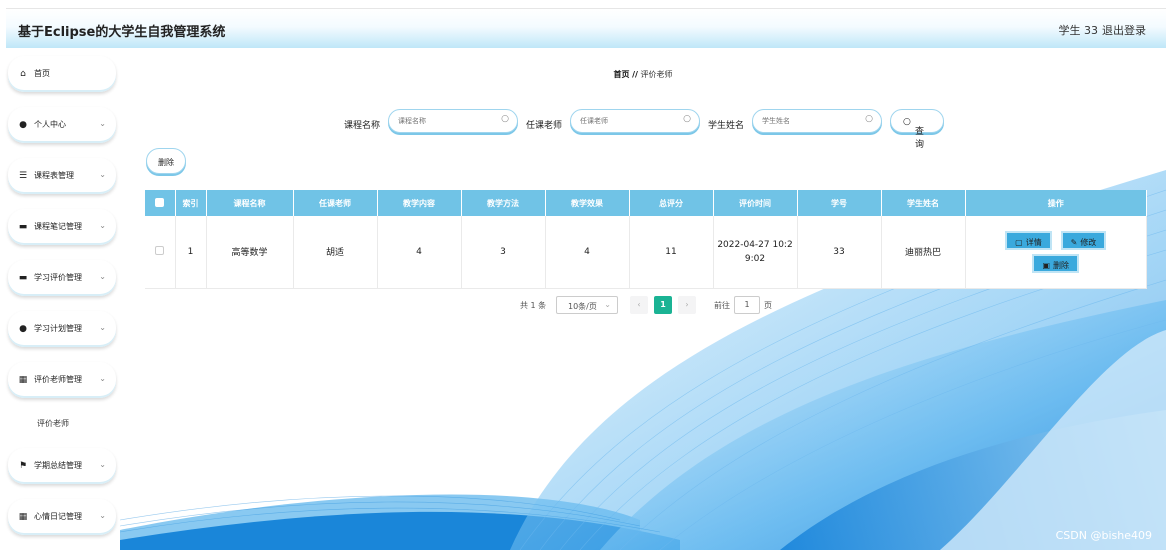 This screenshot has width=1170, height=550. Describe the element at coordinates (62, 176) in the screenshot. I see `sidebar-item-timetable: ☰ 课程表管理 ⌄` at that location.